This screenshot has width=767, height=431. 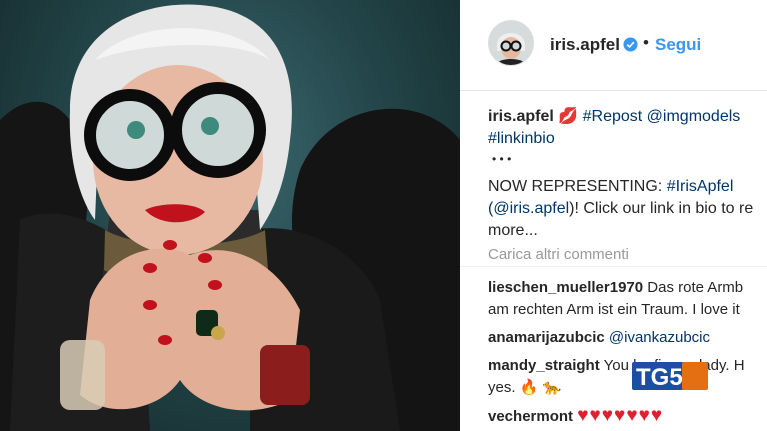 What do you see at coordinates (568, 116) in the screenshot?
I see `lips-emoji-icon: 💋` at bounding box center [568, 116].